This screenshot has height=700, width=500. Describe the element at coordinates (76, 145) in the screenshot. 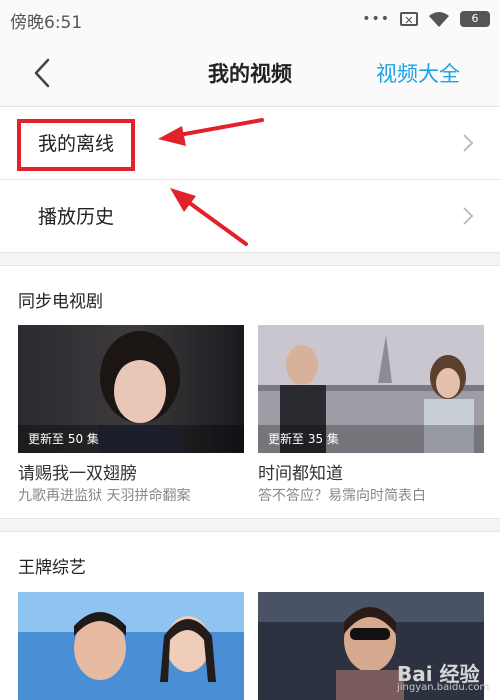

I see `highlight-box` at that location.